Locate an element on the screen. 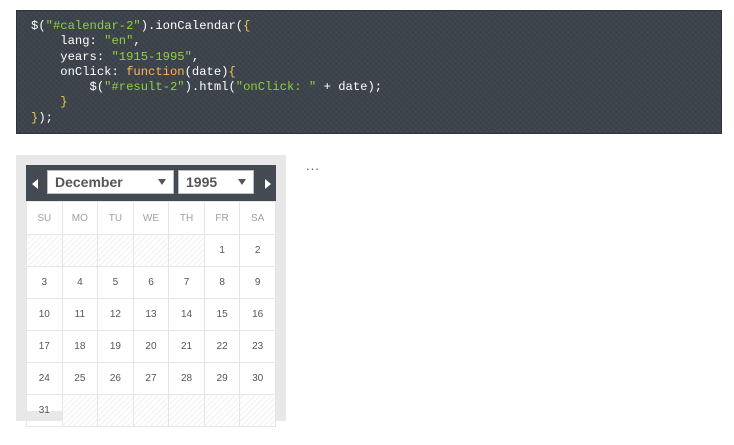 The width and height of the screenshot is (734, 445). code-token: ); is located at coordinates (45, 117).